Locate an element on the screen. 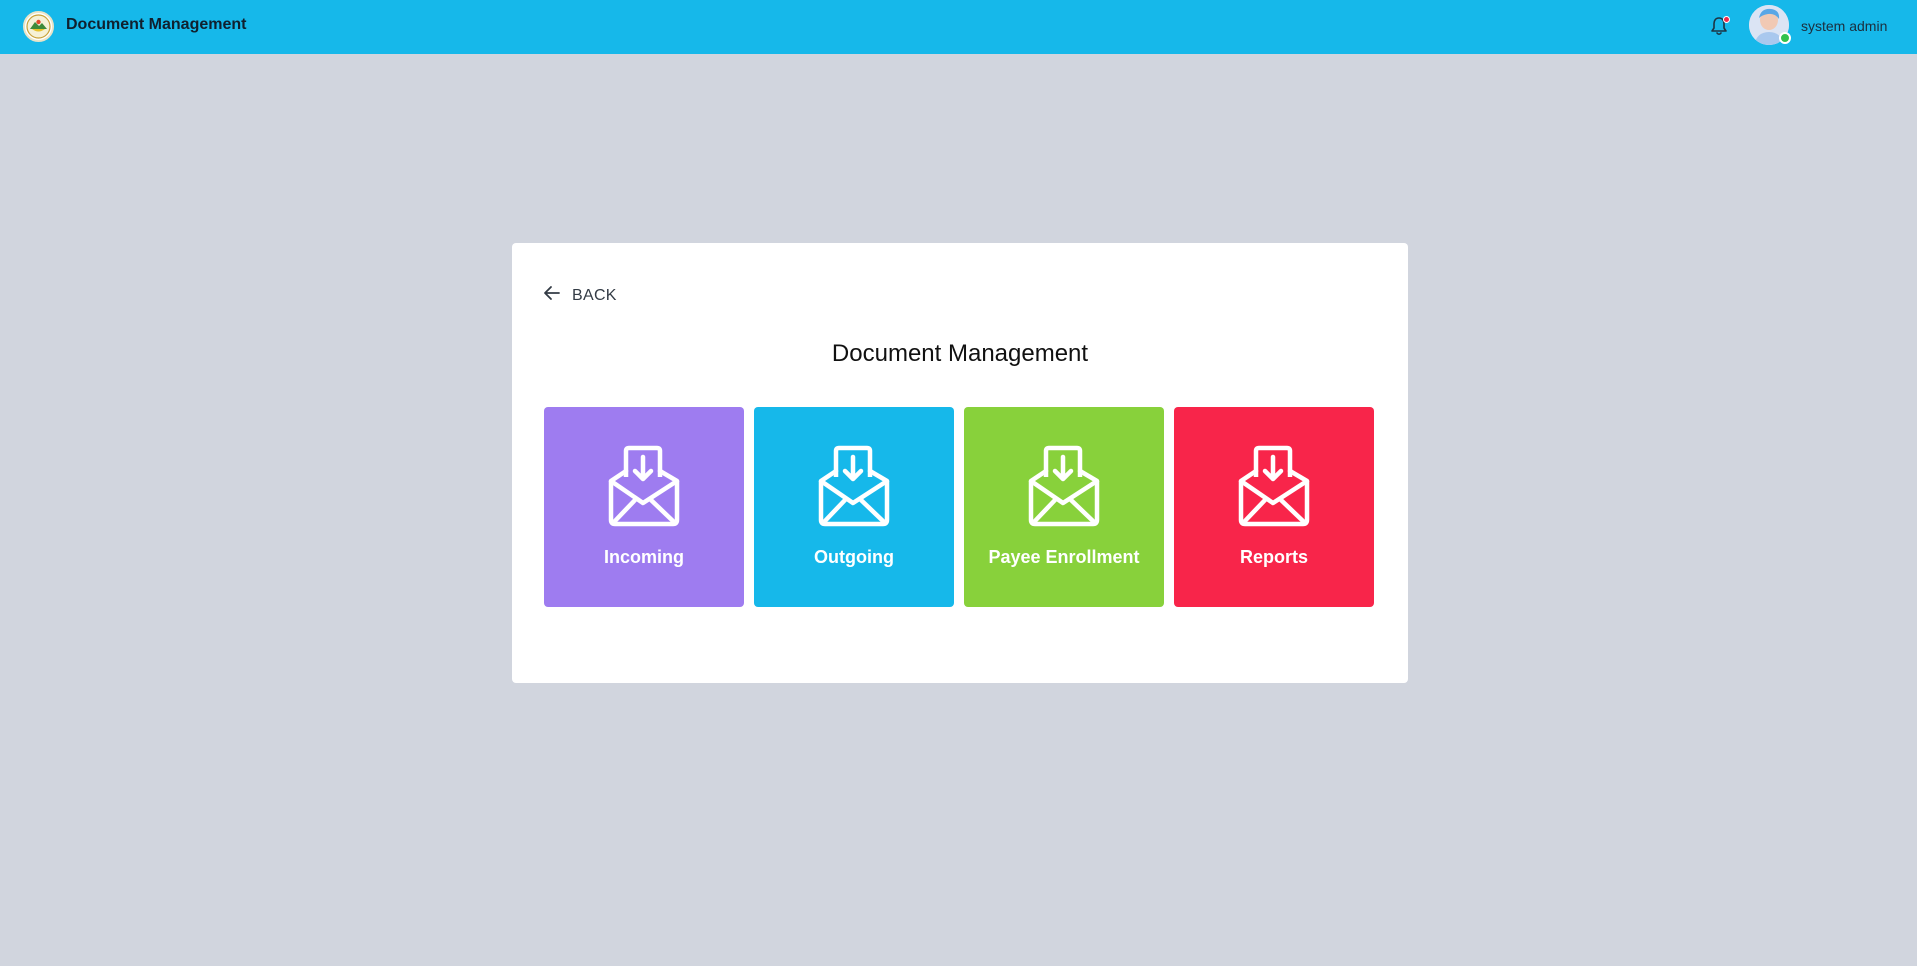 This screenshot has width=1917, height=966. online-status-dot is located at coordinates (1785, 38).